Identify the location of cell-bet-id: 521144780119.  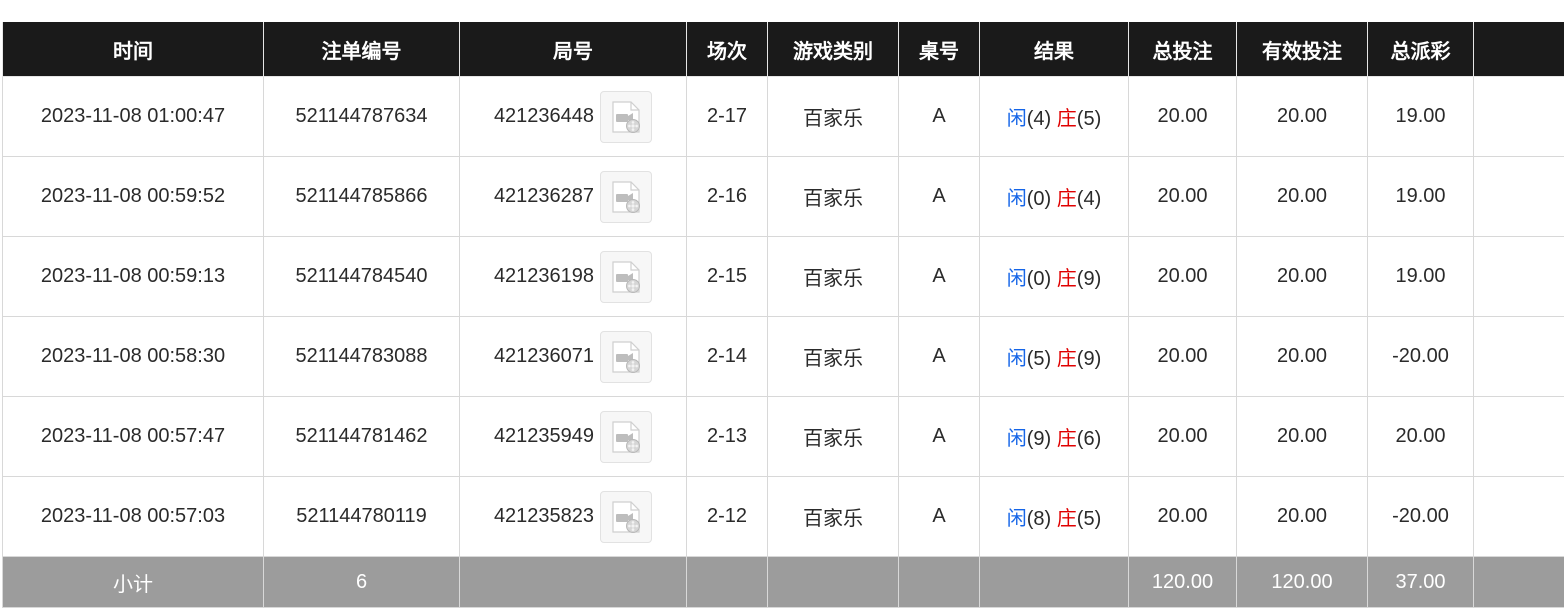
(362, 517).